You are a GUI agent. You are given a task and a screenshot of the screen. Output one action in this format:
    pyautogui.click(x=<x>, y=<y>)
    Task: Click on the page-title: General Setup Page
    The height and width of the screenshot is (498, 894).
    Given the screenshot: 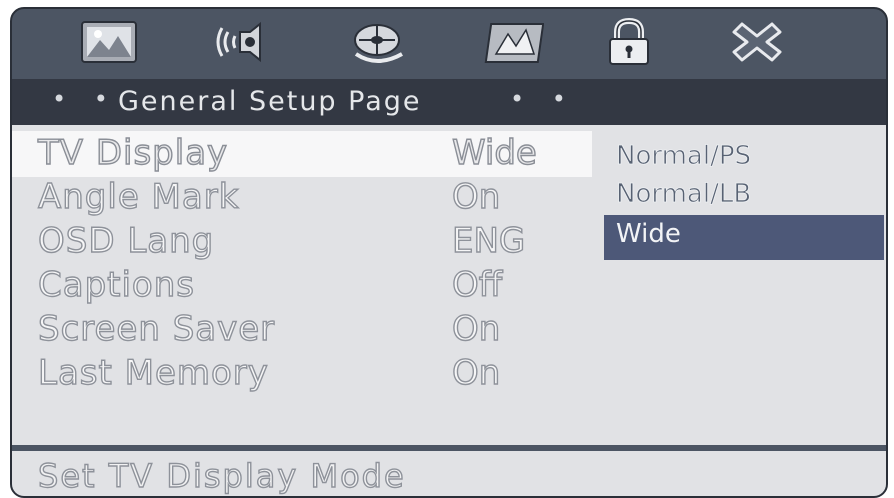 What is the action you would take?
    pyautogui.click(x=270, y=101)
    